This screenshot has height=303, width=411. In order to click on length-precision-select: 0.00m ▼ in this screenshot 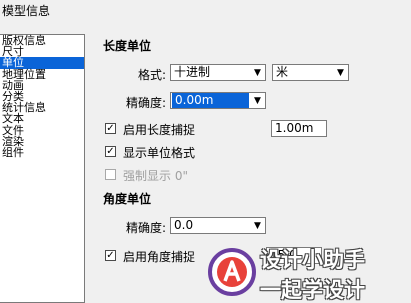, I will do `click(218, 100)`.